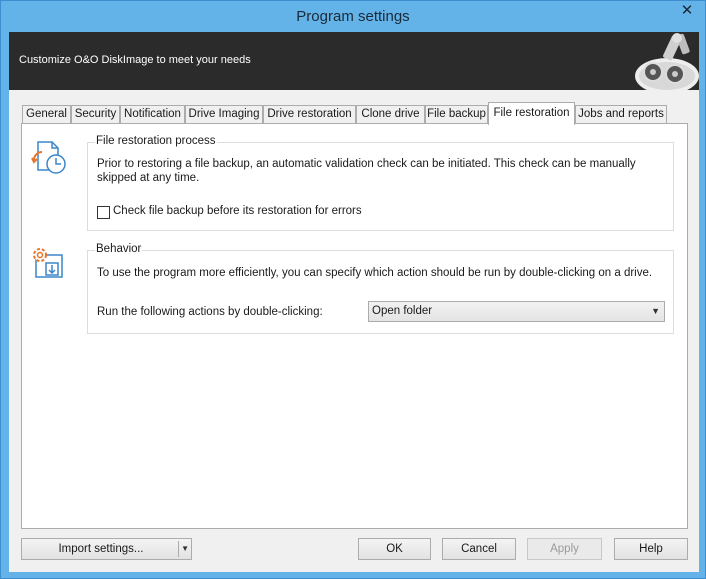 The image size is (706, 579). Describe the element at coordinates (516, 311) in the screenshot. I see `double-click-action-select: Open folder ▼` at that location.